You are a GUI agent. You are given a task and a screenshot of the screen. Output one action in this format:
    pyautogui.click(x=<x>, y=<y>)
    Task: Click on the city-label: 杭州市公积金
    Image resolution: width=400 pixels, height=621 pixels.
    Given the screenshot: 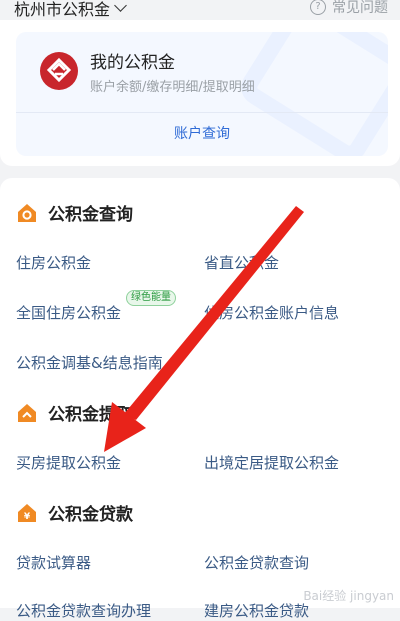 What is the action you would take?
    pyautogui.click(x=62, y=9)
    